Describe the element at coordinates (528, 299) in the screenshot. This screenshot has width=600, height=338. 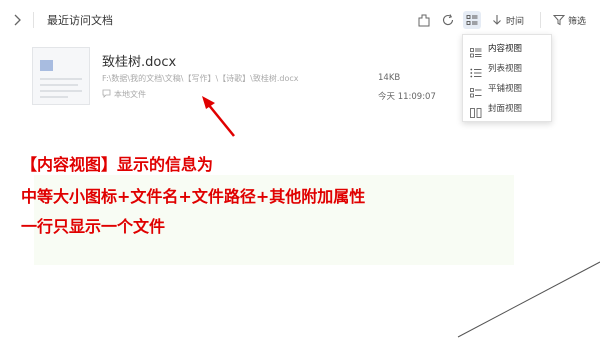
I see `decorative-line` at that location.